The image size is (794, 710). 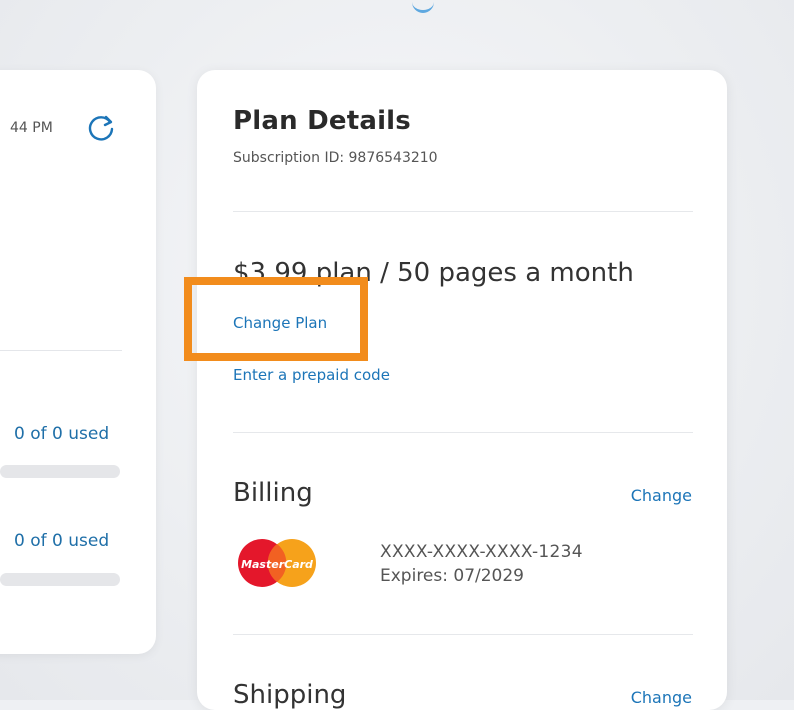 What do you see at coordinates (31, 128) in the screenshot?
I see `last-updated-time: 44 PM` at bounding box center [31, 128].